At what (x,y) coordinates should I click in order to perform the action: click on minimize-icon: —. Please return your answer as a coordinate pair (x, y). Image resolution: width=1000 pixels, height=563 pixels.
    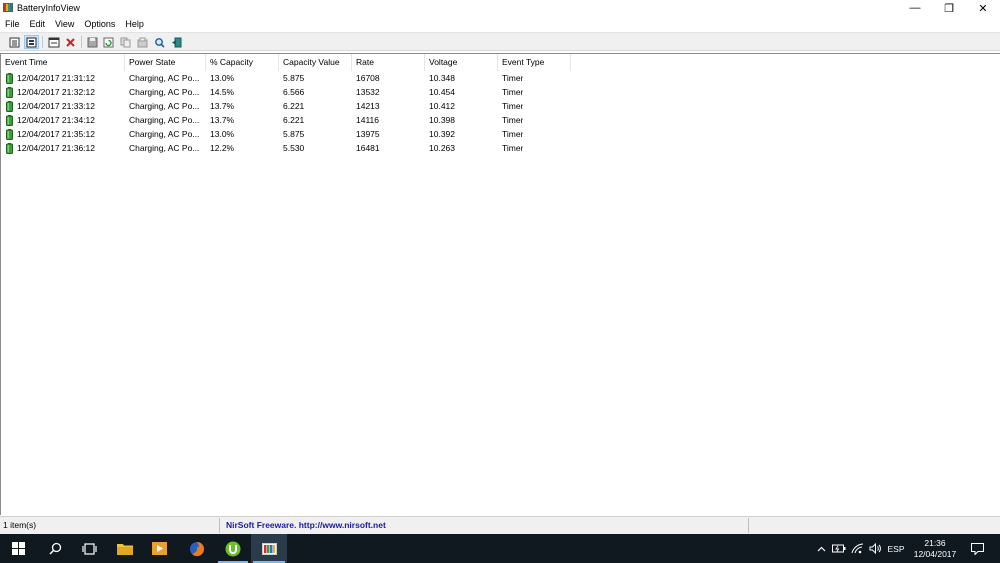
    Looking at the image, I should click on (915, 8).